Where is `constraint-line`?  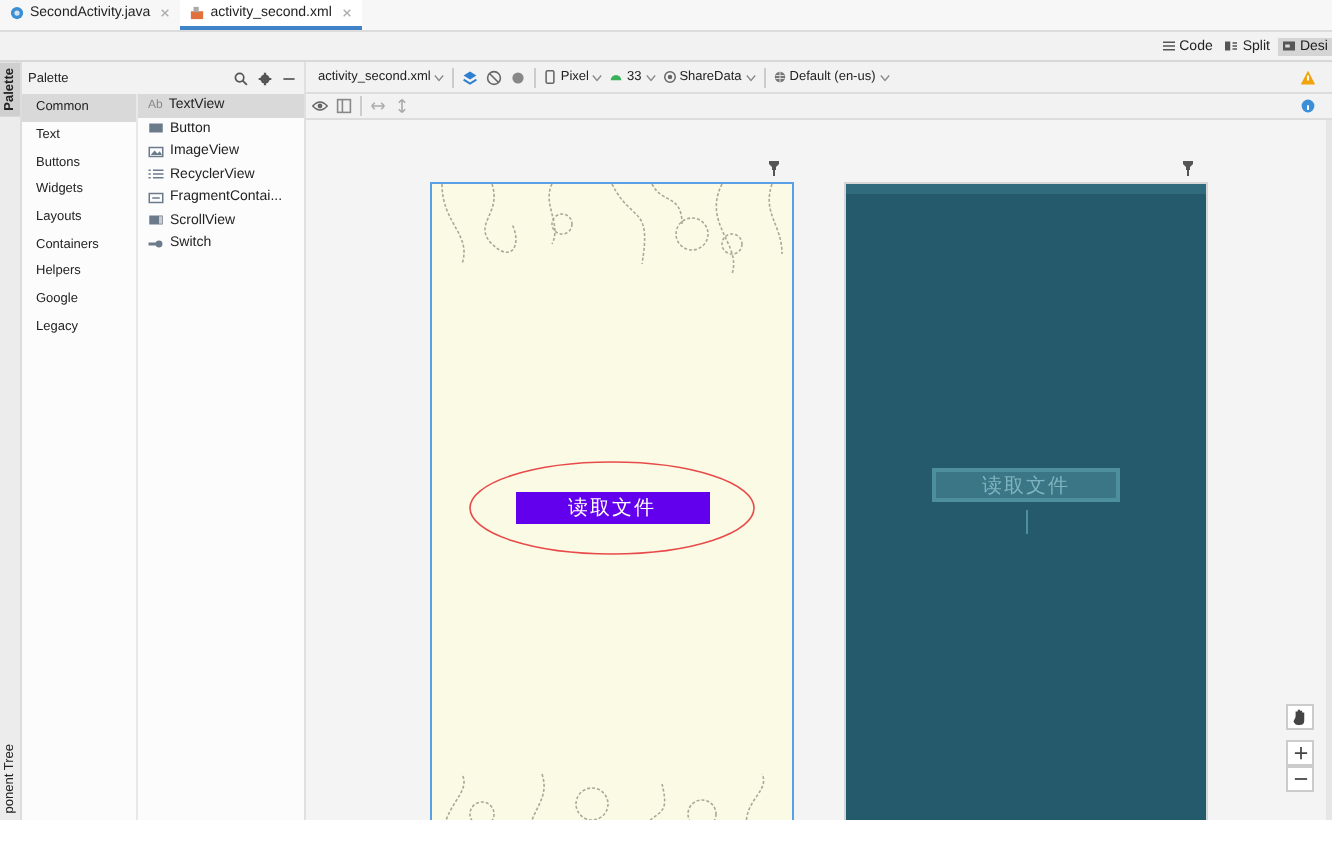
constraint-line is located at coordinates (1026, 522).